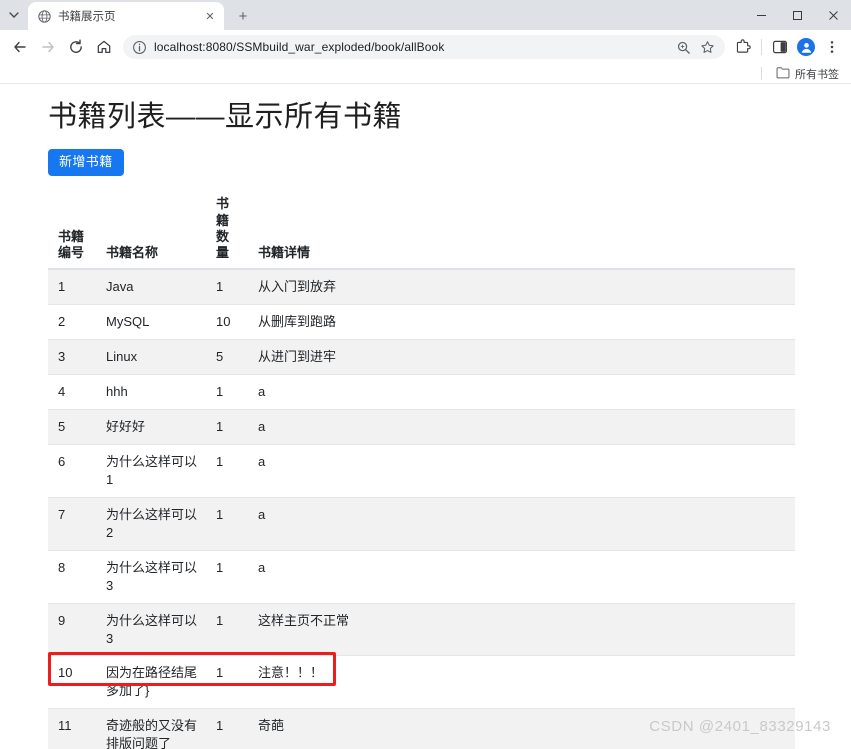  Describe the element at coordinates (151, 231) in the screenshot. I see `header-book-name: 书籍名称` at that location.